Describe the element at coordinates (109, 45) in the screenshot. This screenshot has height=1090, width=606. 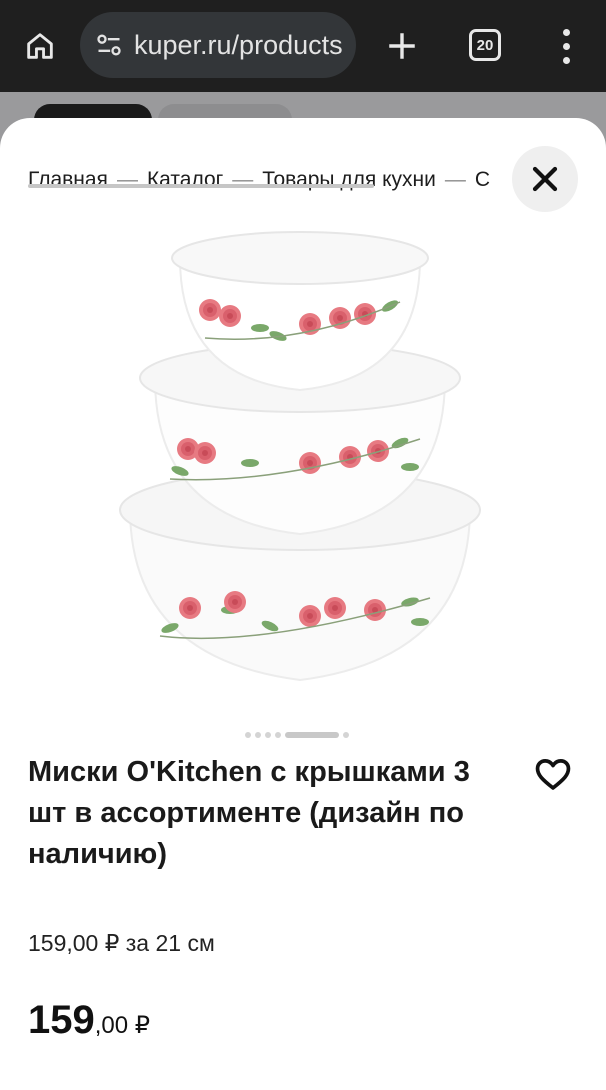
I see `site-settings-icon` at that location.